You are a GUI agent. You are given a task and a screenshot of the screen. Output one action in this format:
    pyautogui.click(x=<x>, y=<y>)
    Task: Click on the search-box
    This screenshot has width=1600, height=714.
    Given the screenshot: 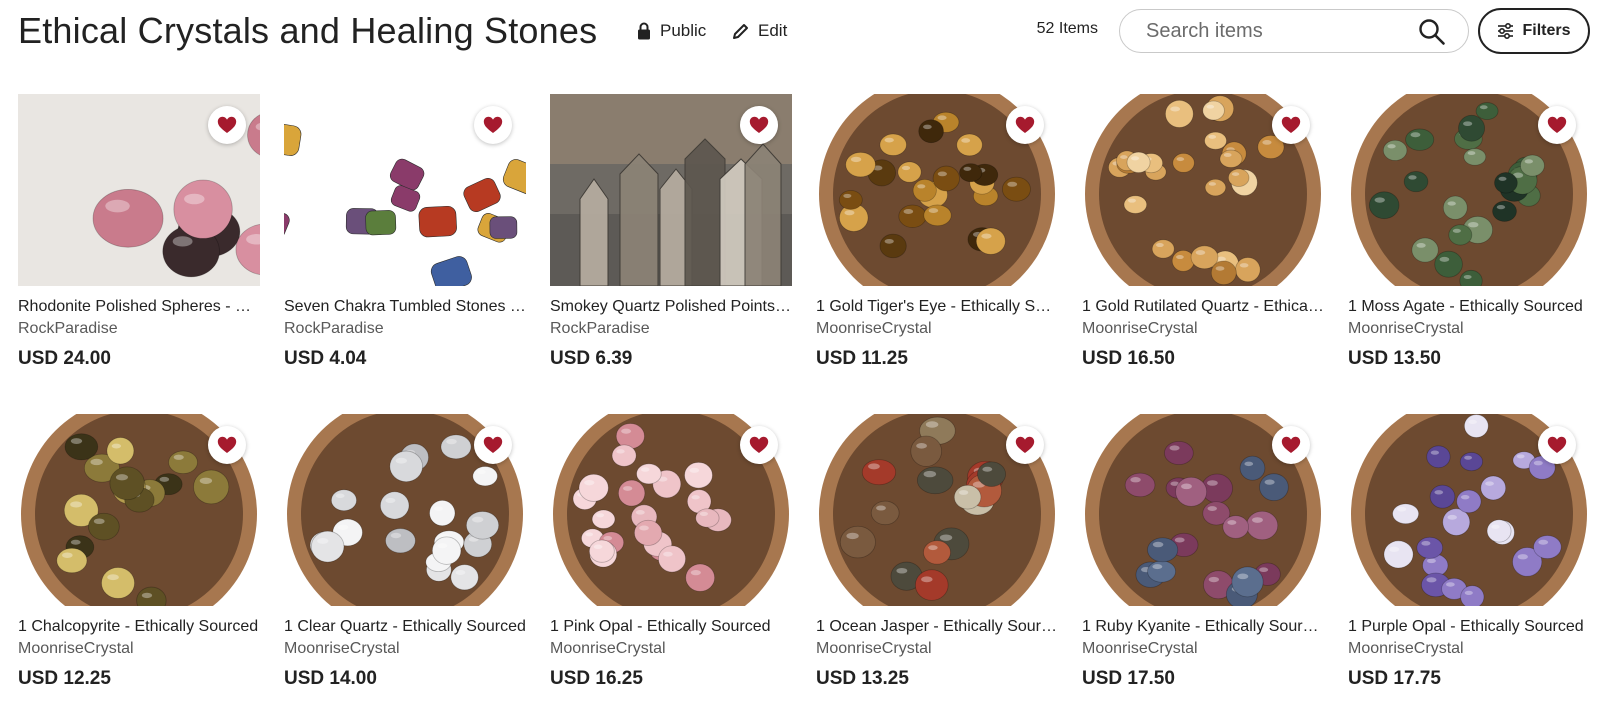 What is the action you would take?
    pyautogui.click(x=1294, y=31)
    